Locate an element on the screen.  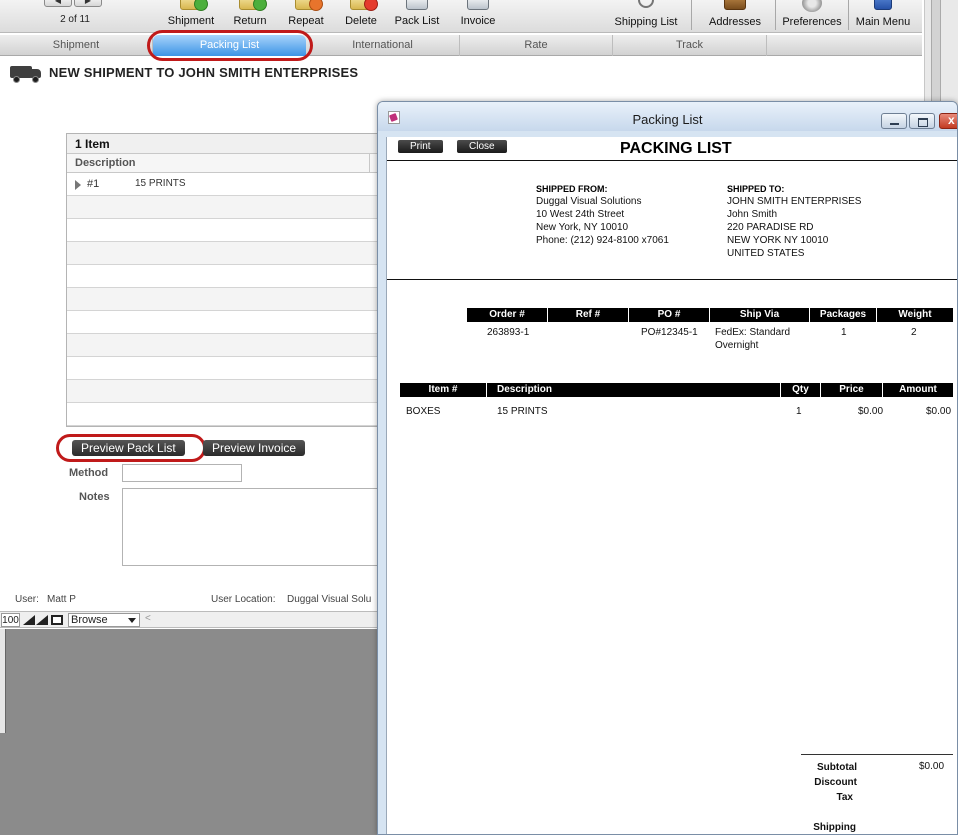
close-button: Close is located at coordinates (482, 146).